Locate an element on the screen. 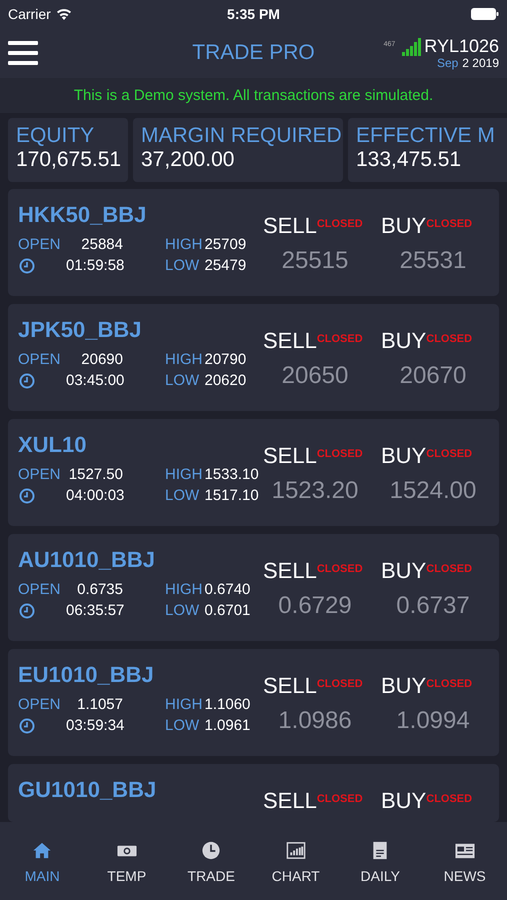  menu-button is located at coordinates (23, 53).